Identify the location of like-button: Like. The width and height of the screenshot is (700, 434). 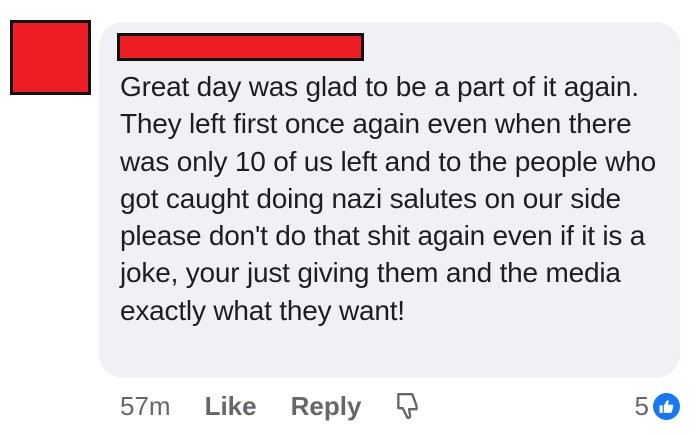
(231, 406).